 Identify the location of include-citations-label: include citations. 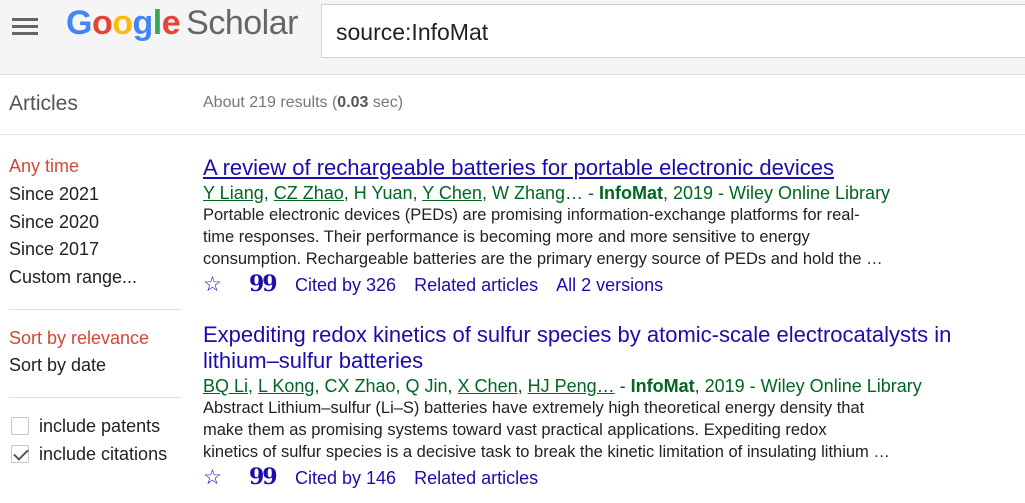
(103, 454).